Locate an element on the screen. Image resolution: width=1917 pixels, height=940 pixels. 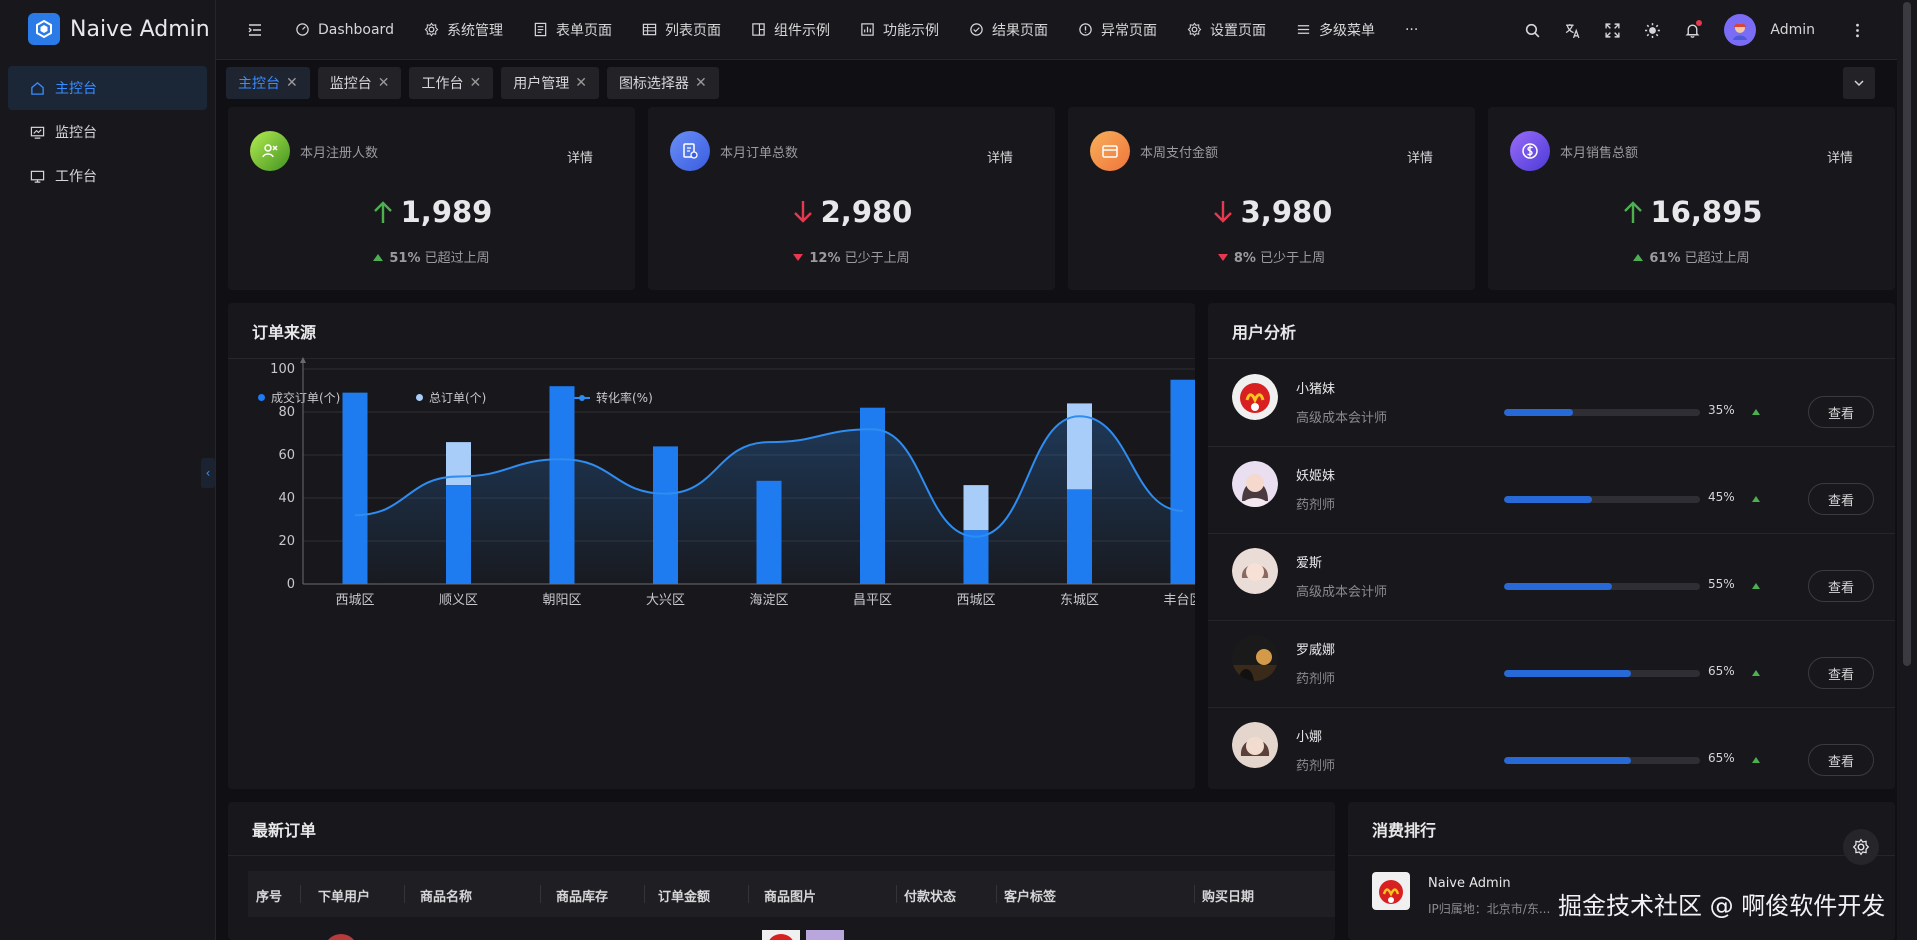
sidebar-item-dashboard: 主控台 is located at coordinates (107, 88).